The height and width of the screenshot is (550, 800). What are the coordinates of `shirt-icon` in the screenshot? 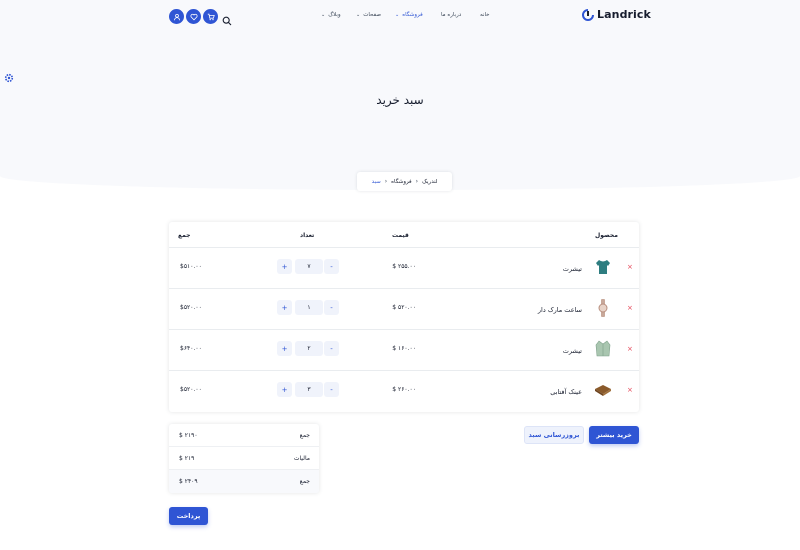 It's located at (603, 348).